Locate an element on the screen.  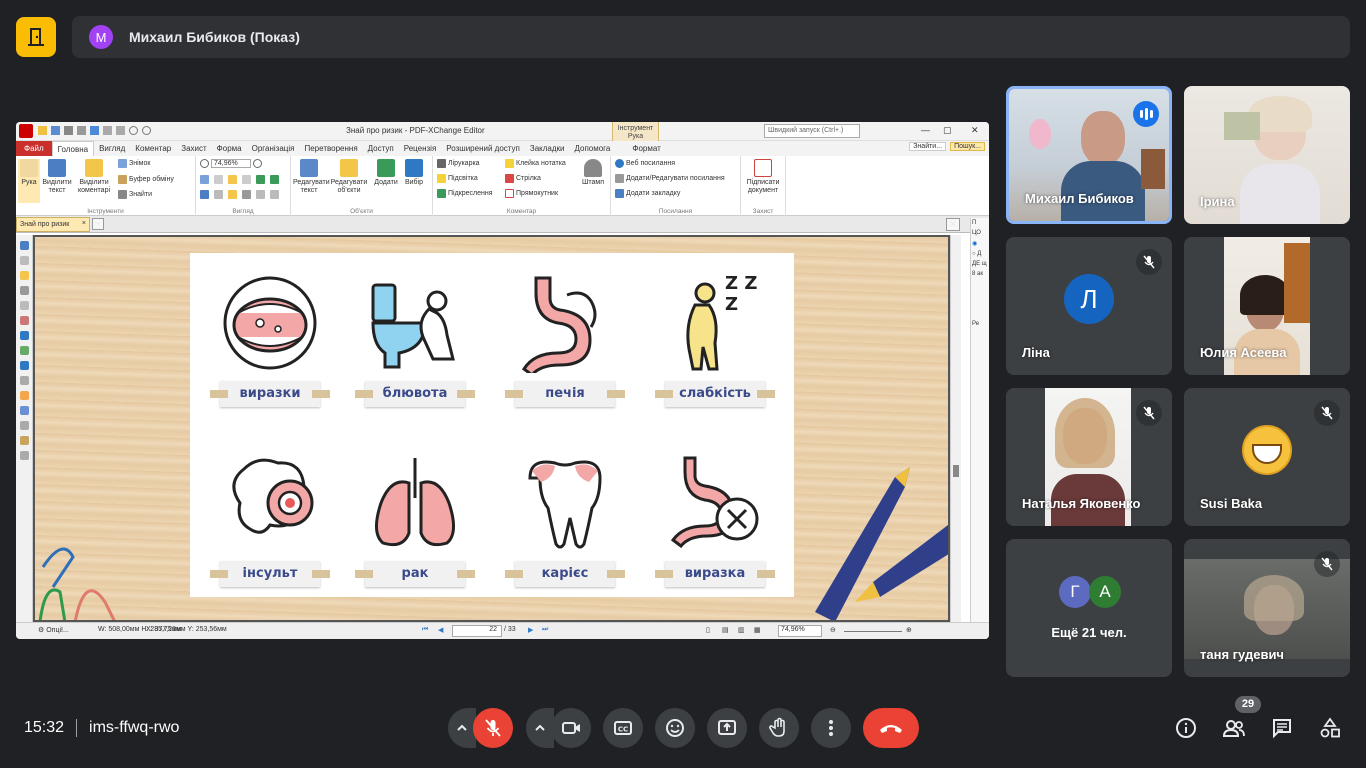
attachments-panel-icon is located at coordinates (24, 290).